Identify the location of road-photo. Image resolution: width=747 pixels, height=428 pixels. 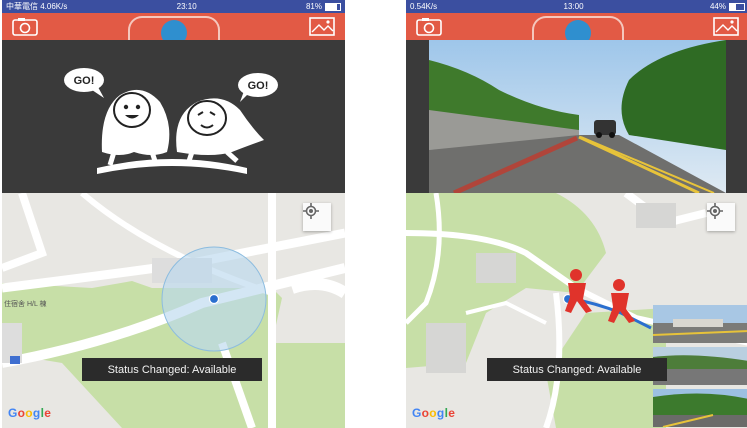
(577, 118).